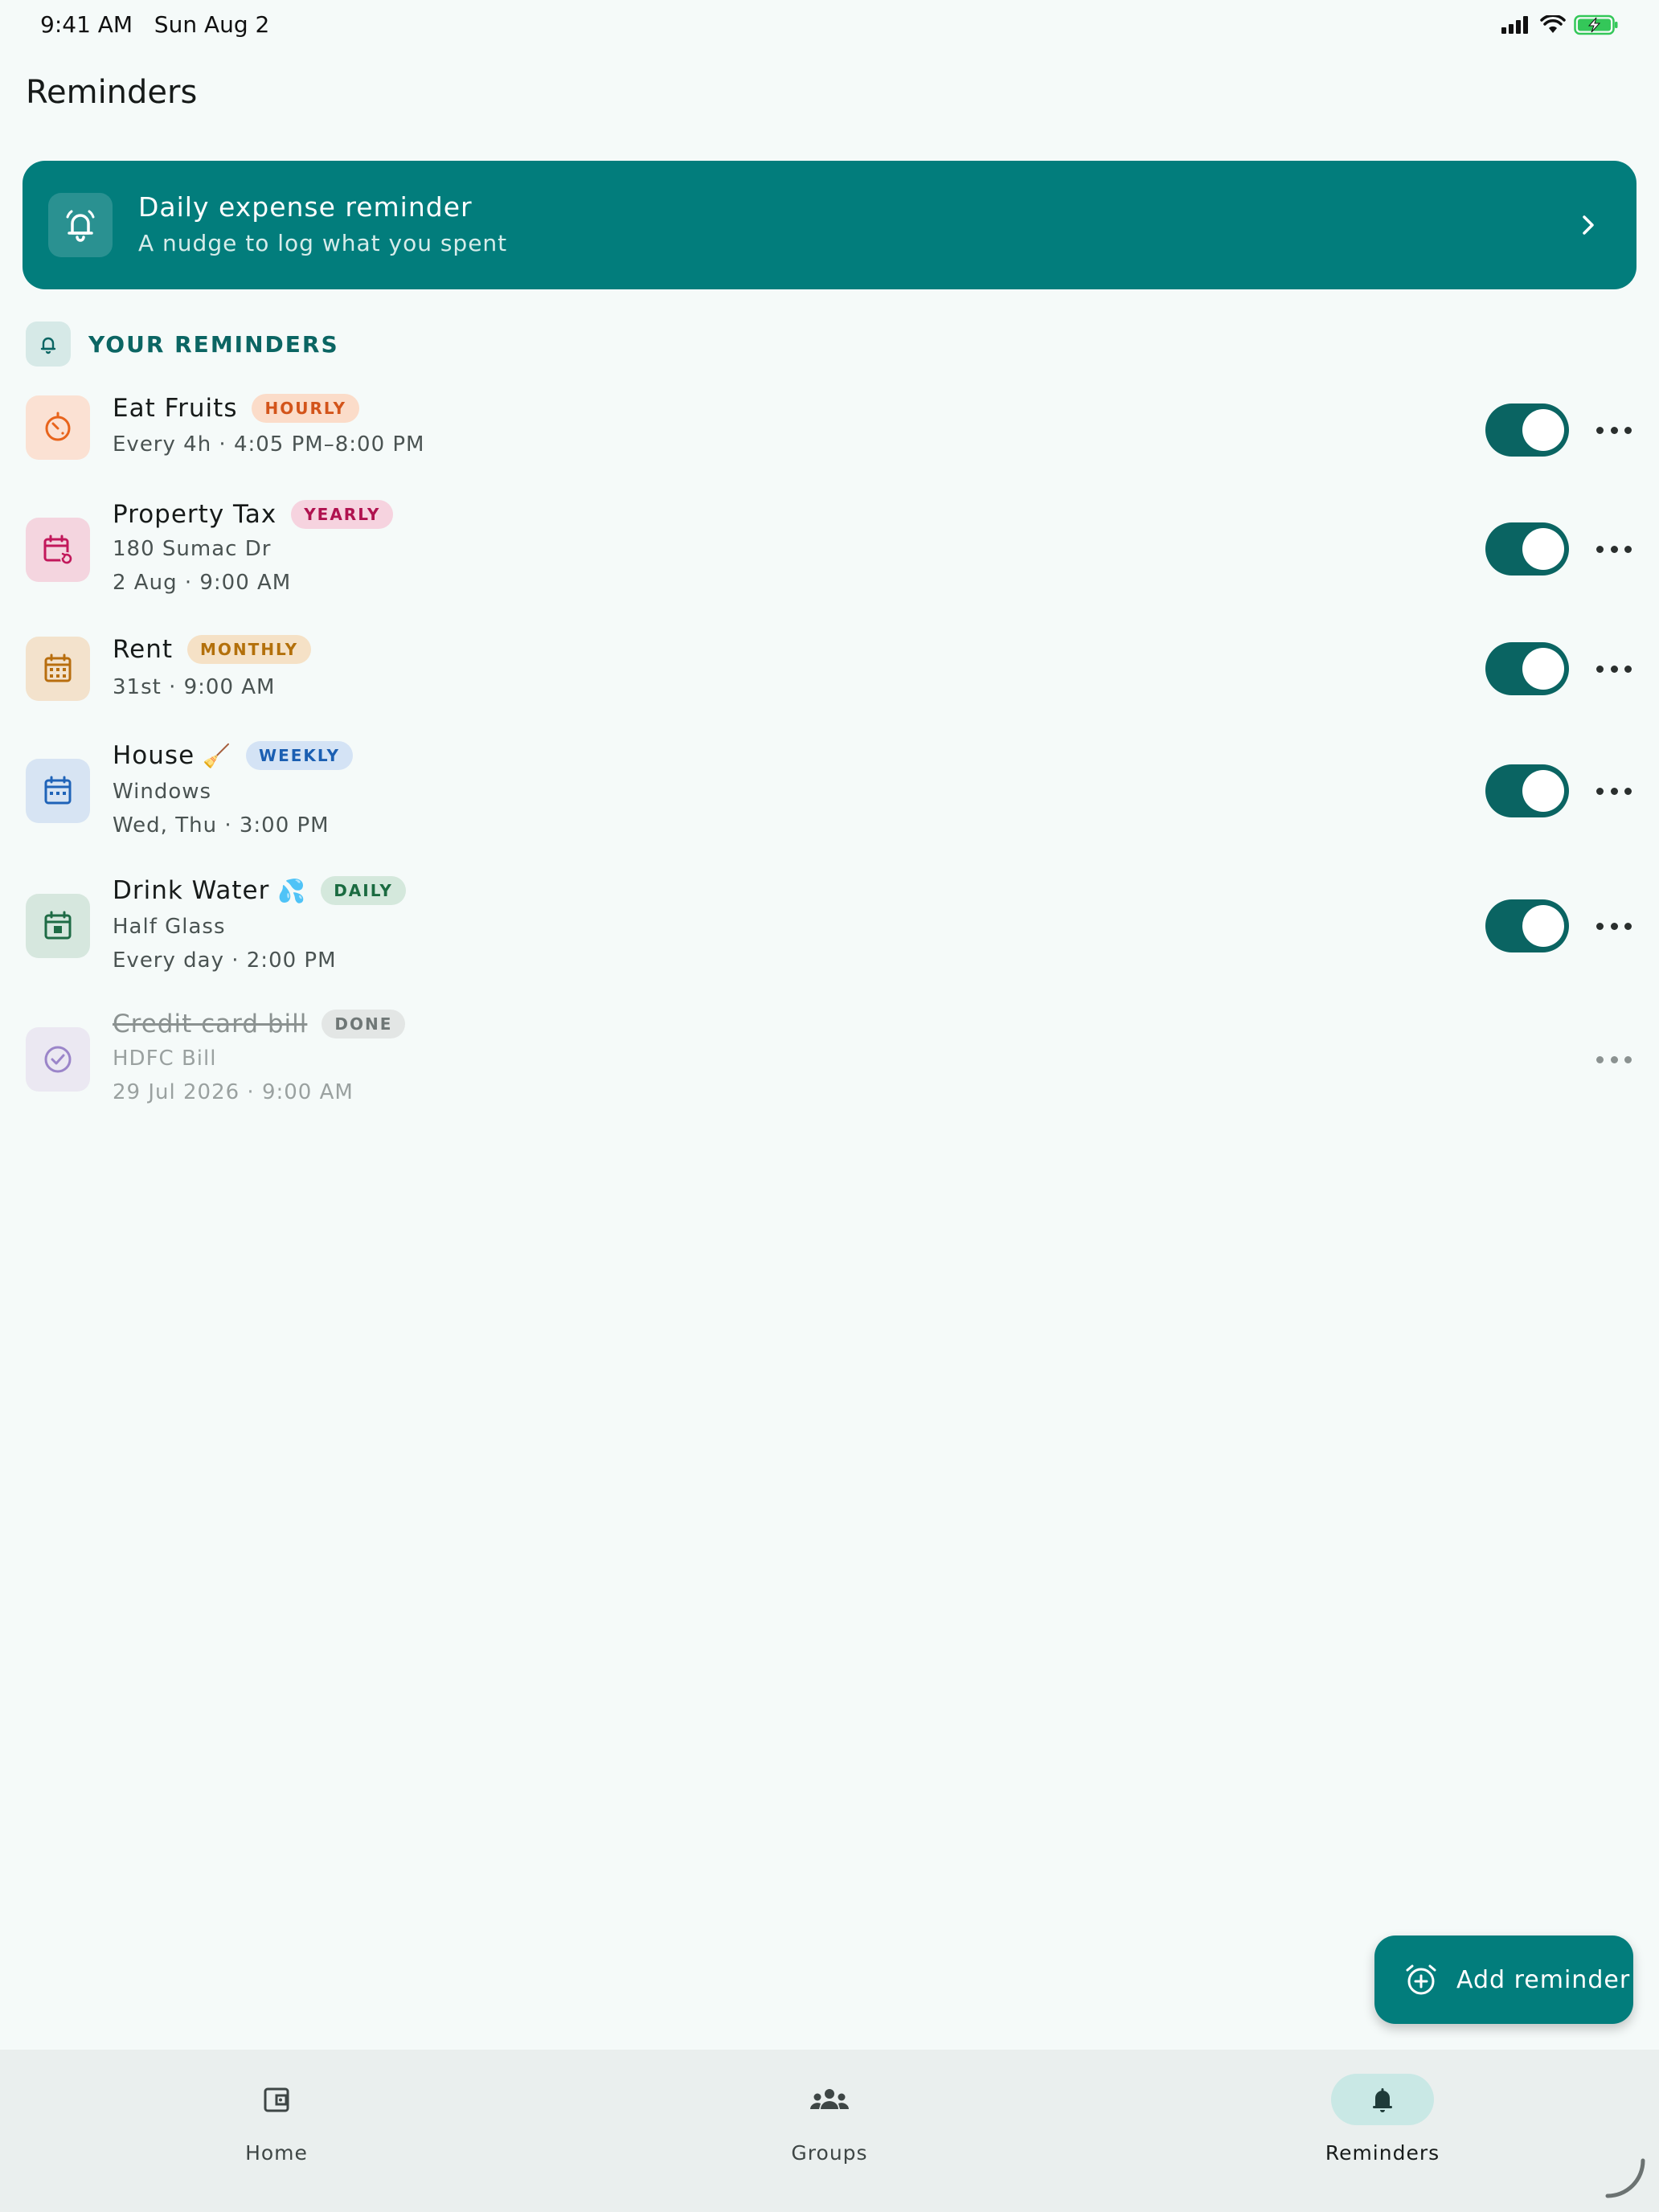 The height and width of the screenshot is (2212, 1659). I want to click on status-bar: 9:41 AM Sun Aug 2, so click(829, 25).